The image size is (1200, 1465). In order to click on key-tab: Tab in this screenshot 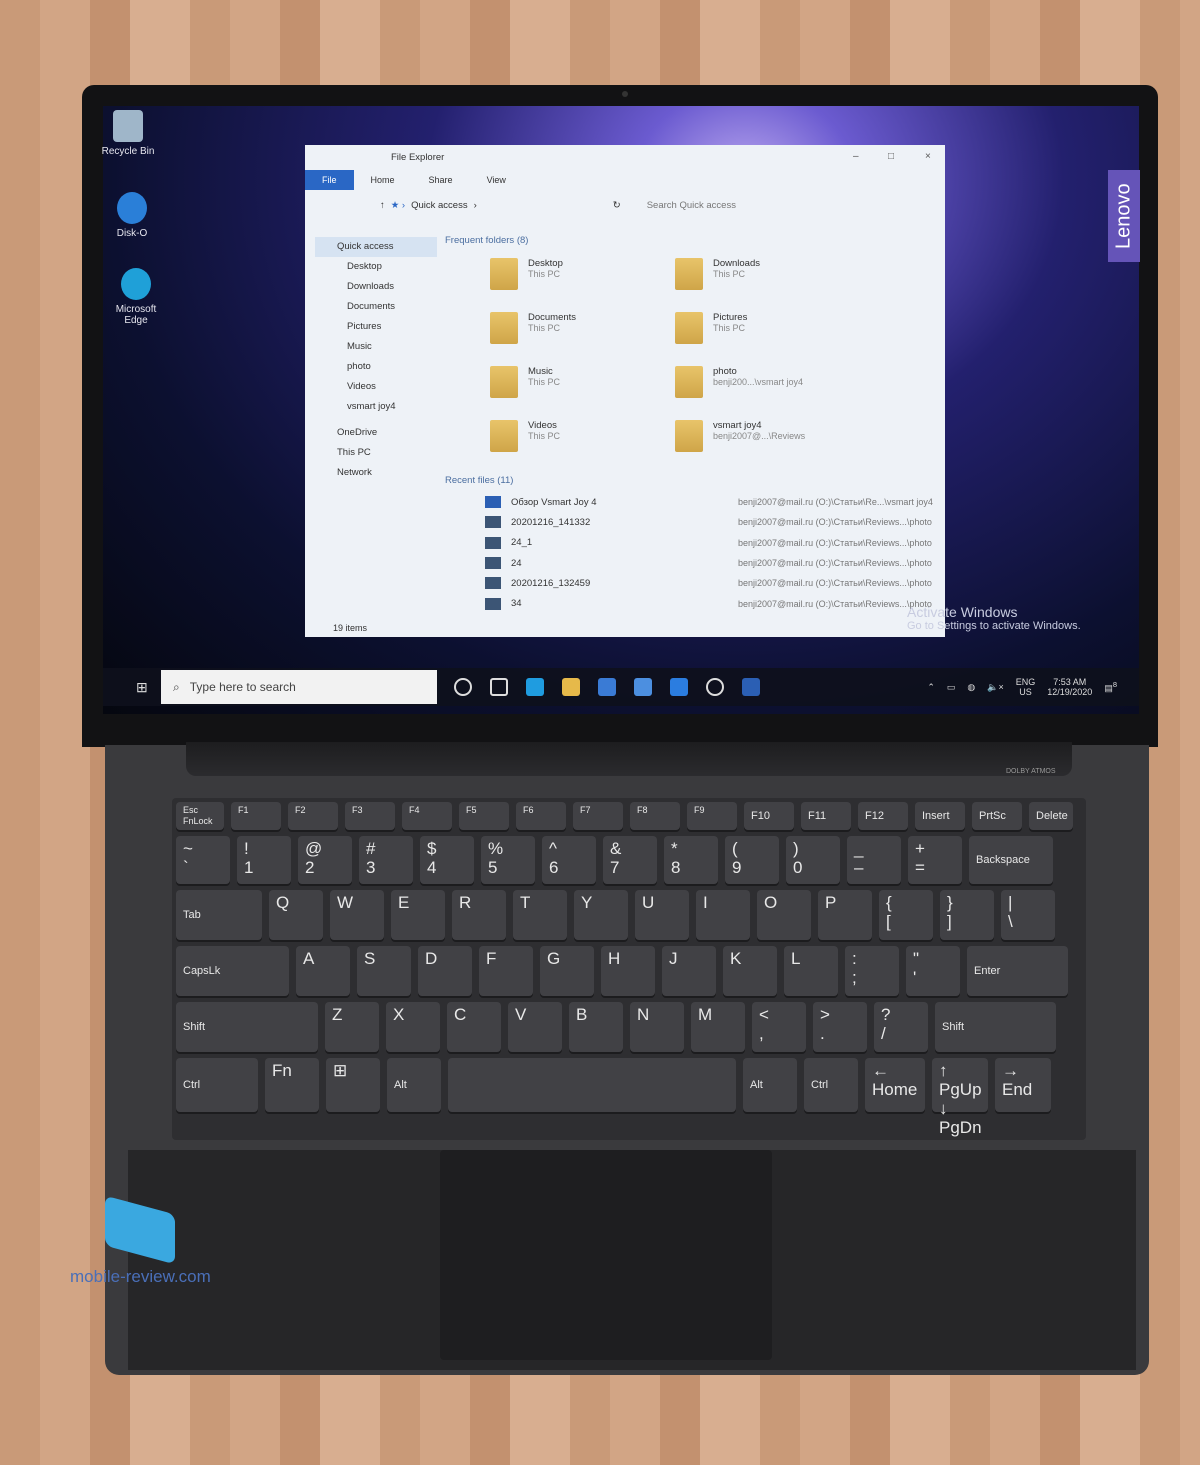, I will do `click(219, 915)`.